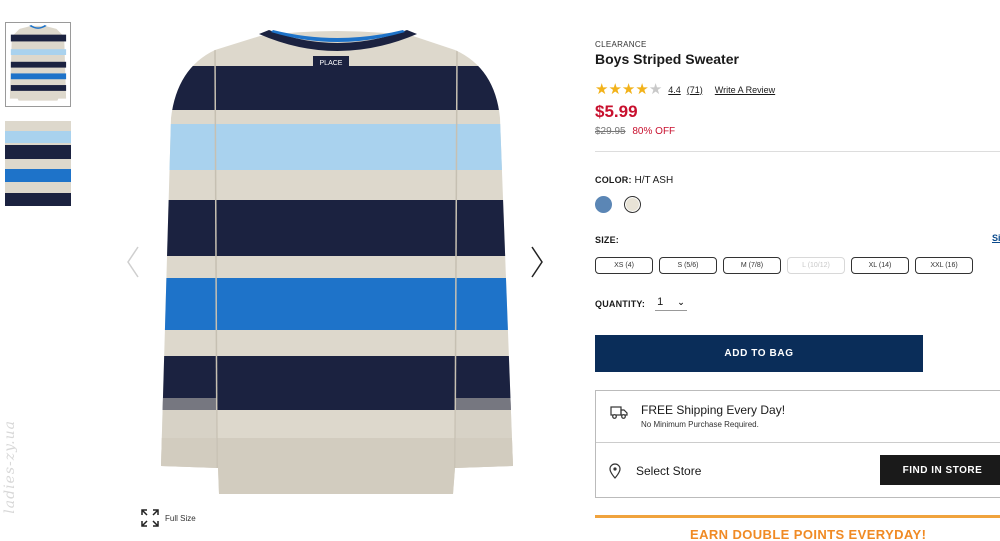 The width and height of the screenshot is (1000, 541). I want to click on thumbnail-front, so click(38, 64).